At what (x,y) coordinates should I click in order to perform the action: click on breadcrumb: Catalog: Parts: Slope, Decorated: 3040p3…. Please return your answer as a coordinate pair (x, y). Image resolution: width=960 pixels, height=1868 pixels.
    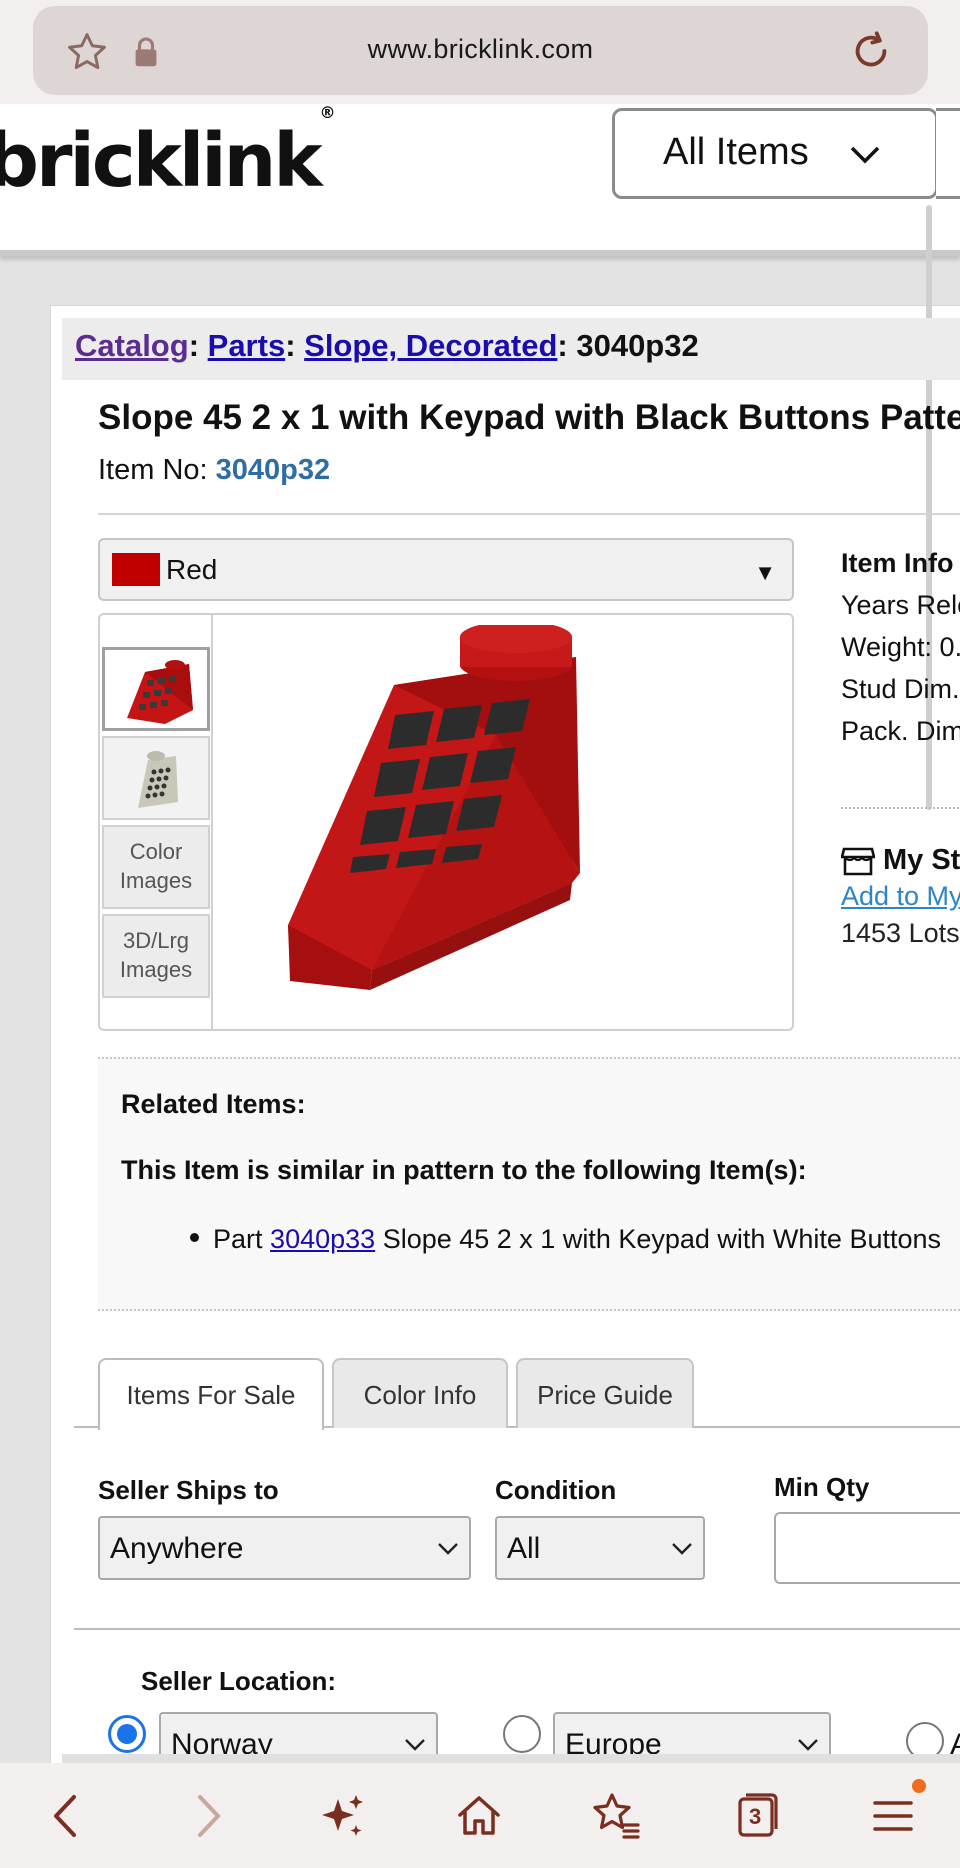
    Looking at the image, I should click on (511, 349).